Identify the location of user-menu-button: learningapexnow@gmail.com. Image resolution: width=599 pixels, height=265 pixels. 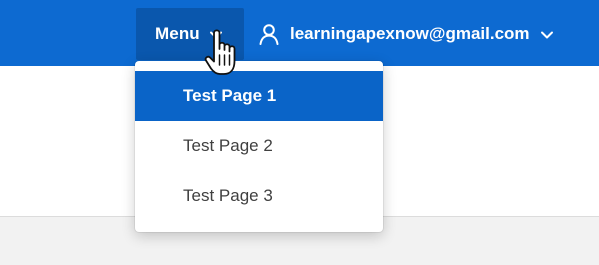
(406, 34).